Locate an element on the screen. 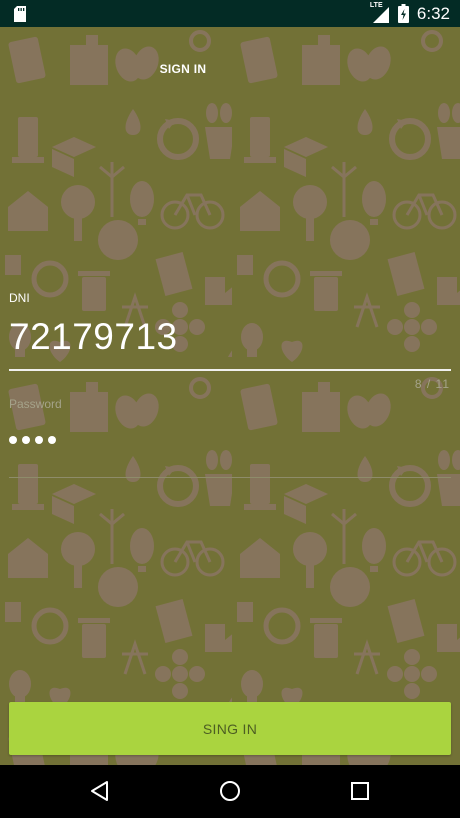 Image resolution: width=460 pixels, height=818 pixels. password-input is located at coordinates (32, 440).